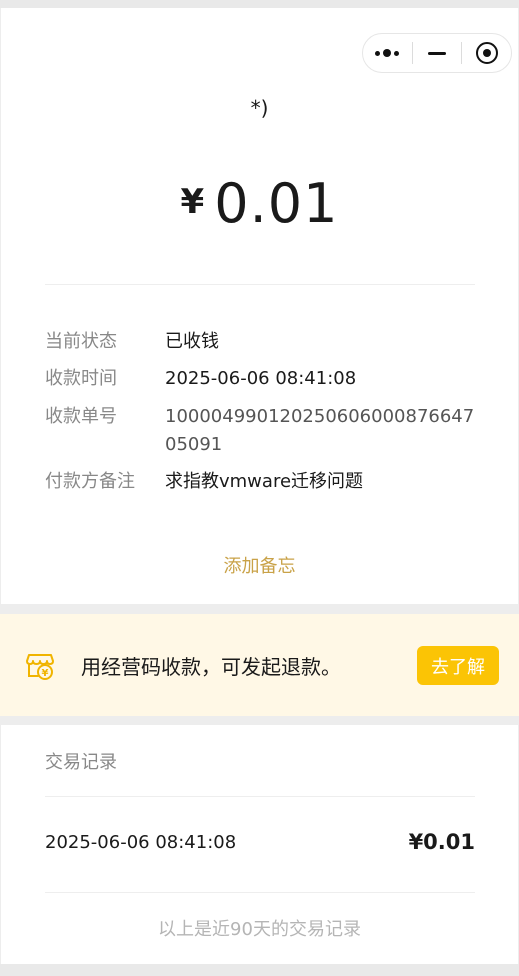 The width and height of the screenshot is (519, 976). Describe the element at coordinates (259, 929) in the screenshot. I see `records-footer: 以上是近90天的交易记录` at that location.